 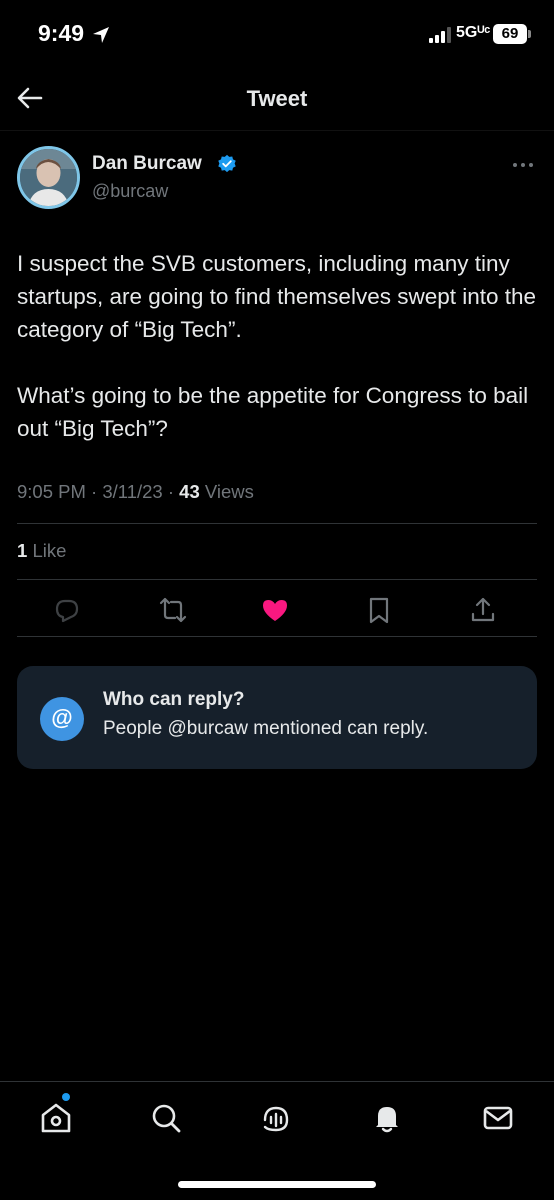 I want to click on reply-settings-description: People @burcaw mentioned can reply., so click(x=266, y=728).